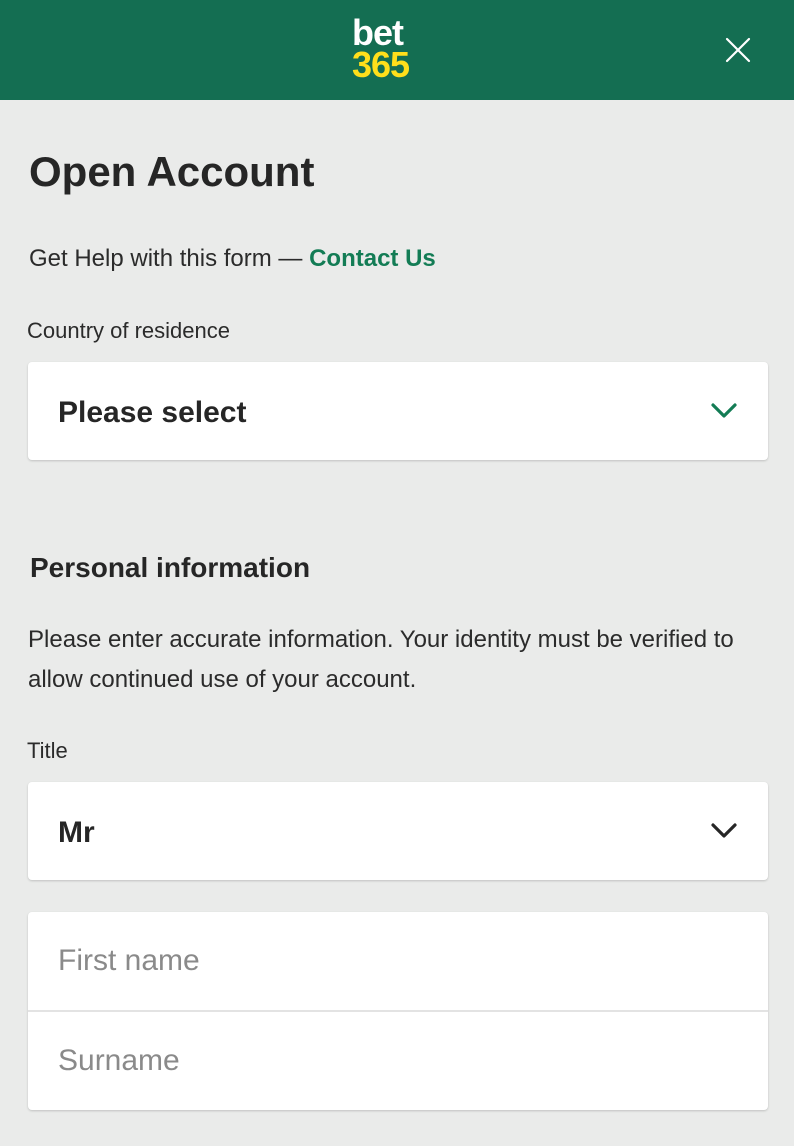 This screenshot has width=794, height=1146. What do you see at coordinates (152, 412) in the screenshot?
I see `country-select-value: Please select` at bounding box center [152, 412].